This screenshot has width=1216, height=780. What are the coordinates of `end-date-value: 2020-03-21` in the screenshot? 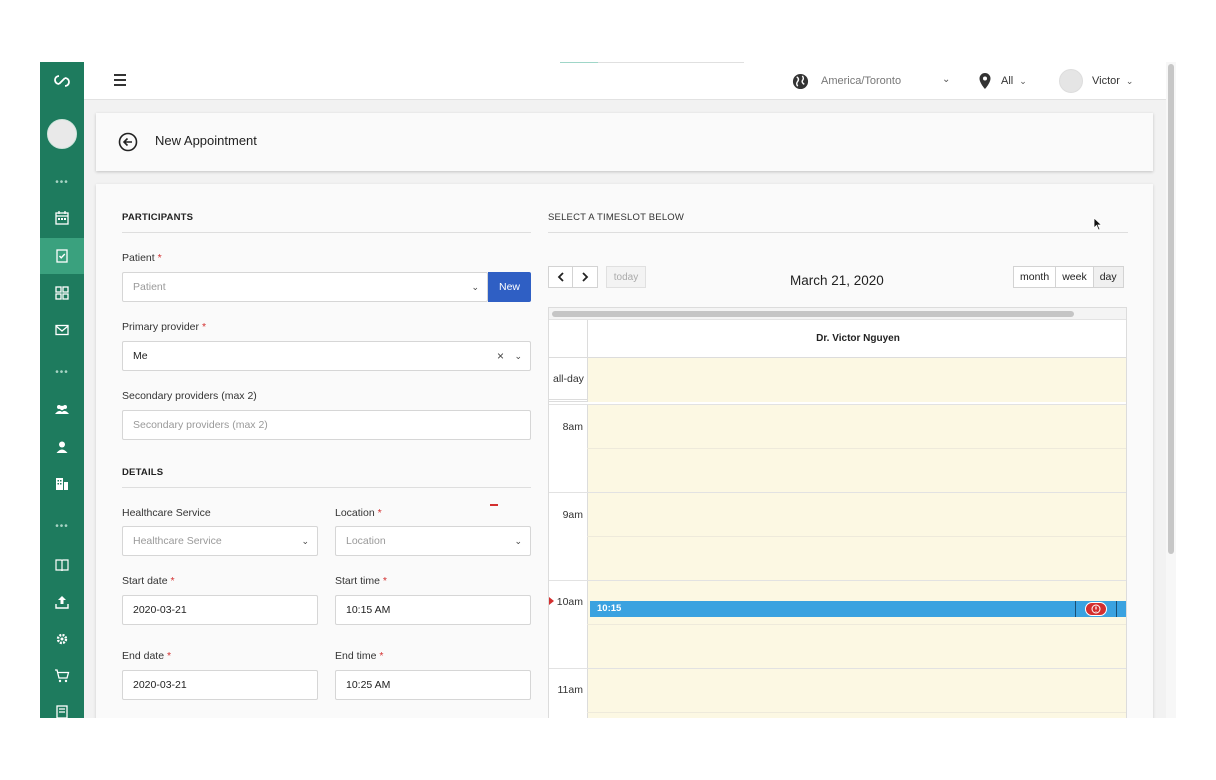 It's located at (160, 685).